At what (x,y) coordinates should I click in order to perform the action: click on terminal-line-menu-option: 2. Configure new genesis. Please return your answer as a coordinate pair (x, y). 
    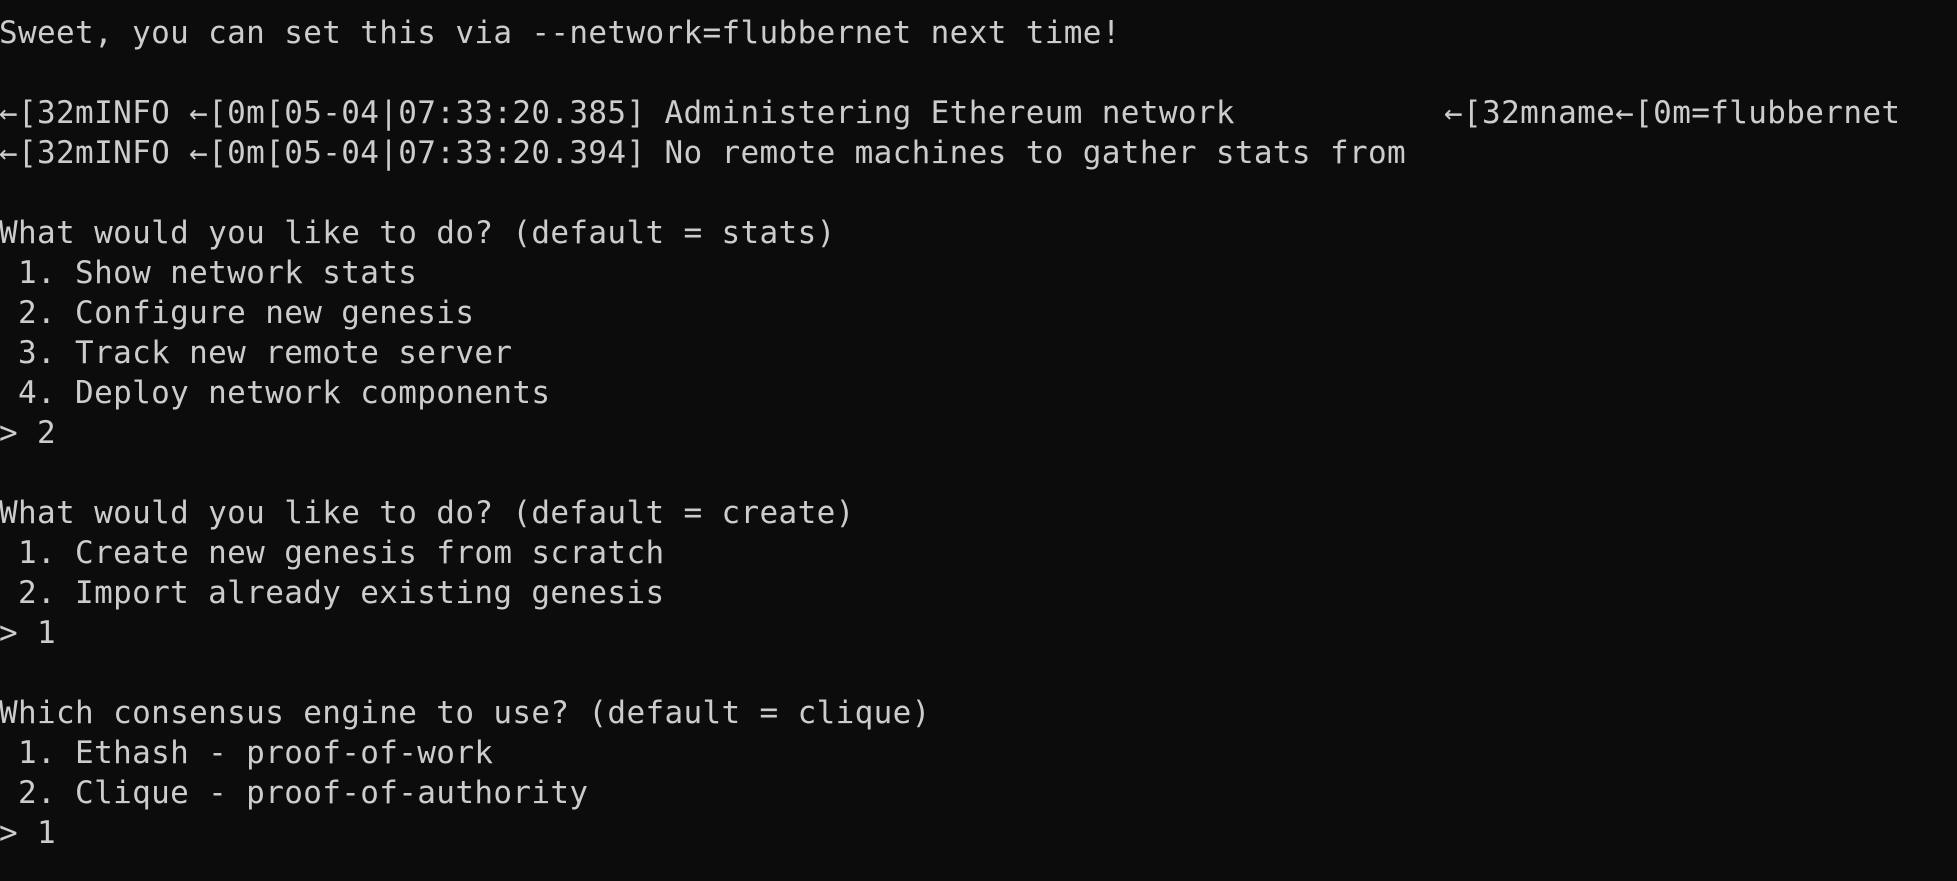
    Looking at the image, I should click on (237, 313).